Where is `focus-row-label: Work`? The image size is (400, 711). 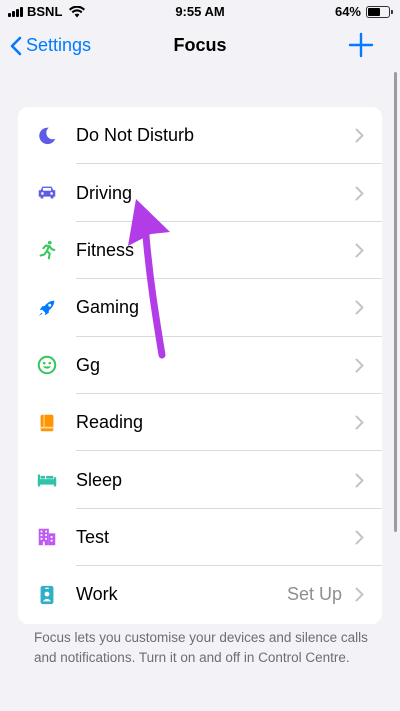
focus-row-label: Work is located at coordinates (97, 594).